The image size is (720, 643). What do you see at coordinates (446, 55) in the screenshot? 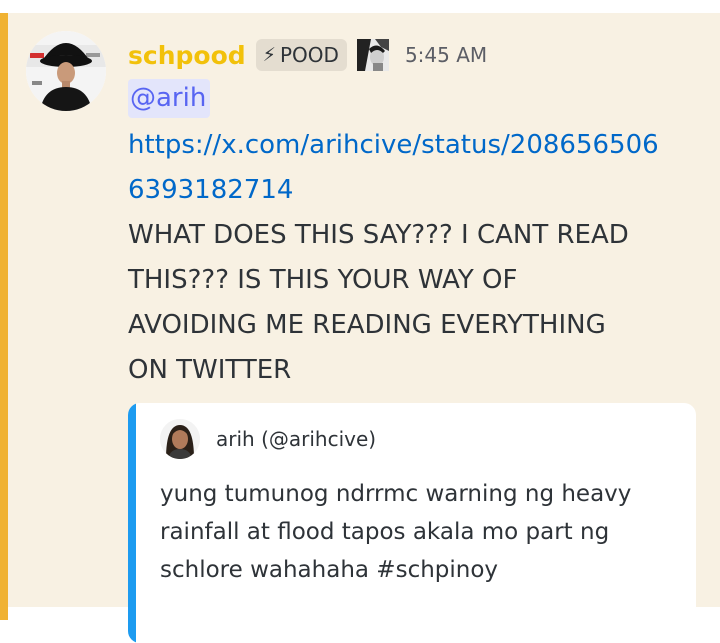
I see `message-timestamp: 5:45 AM` at bounding box center [446, 55].